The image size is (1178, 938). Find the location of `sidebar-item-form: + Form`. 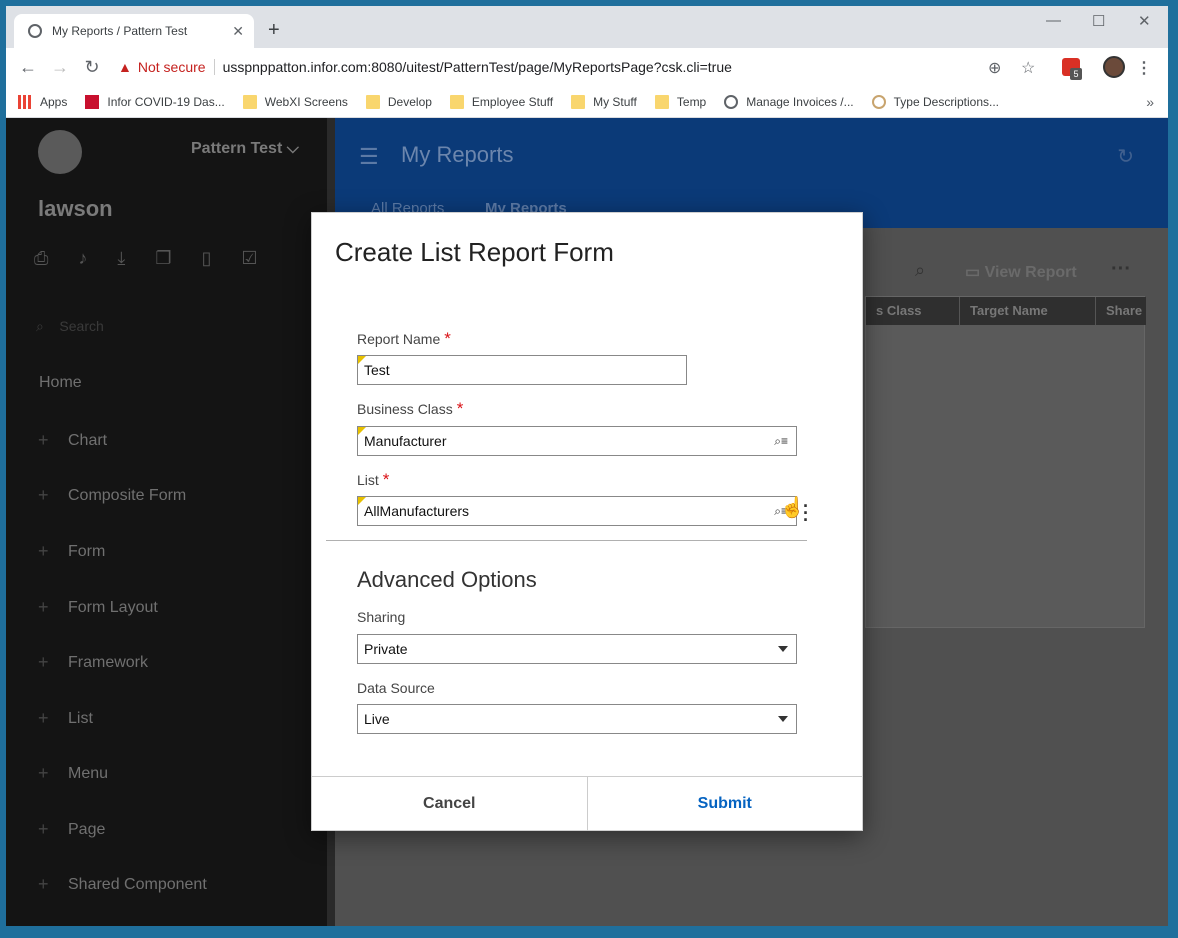

sidebar-item-form: + Form is located at coordinates (71, 551).